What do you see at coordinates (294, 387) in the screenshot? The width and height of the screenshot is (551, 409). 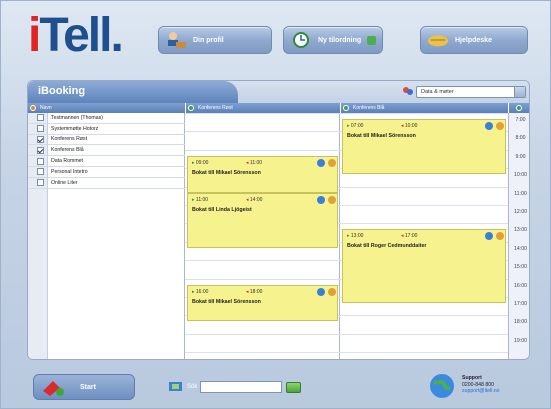 I see `search-go-button` at bounding box center [294, 387].